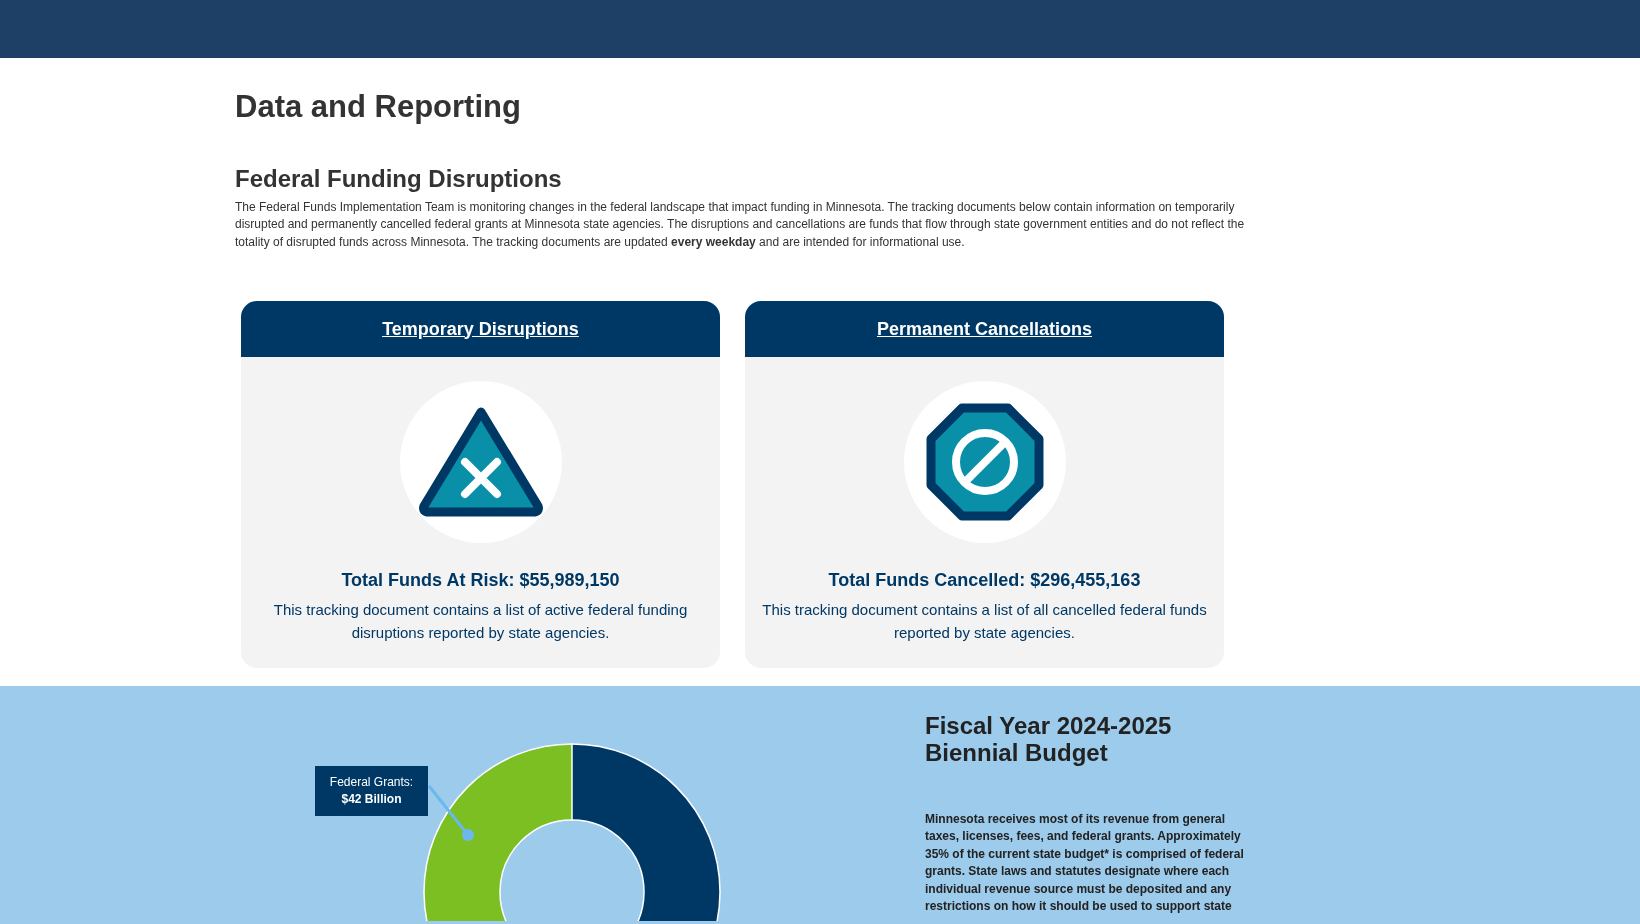 This screenshot has height=924, width=1640. What do you see at coordinates (1049, 739) in the screenshot?
I see `budget-heading: Fiscal Year 2024-2025 Biennial Budget` at bounding box center [1049, 739].